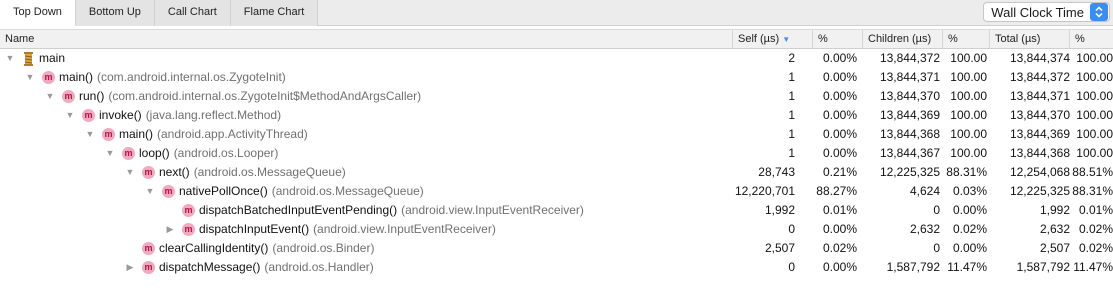 The width and height of the screenshot is (1113, 288). What do you see at coordinates (174, 172) in the screenshot?
I see `method-name: next()` at bounding box center [174, 172].